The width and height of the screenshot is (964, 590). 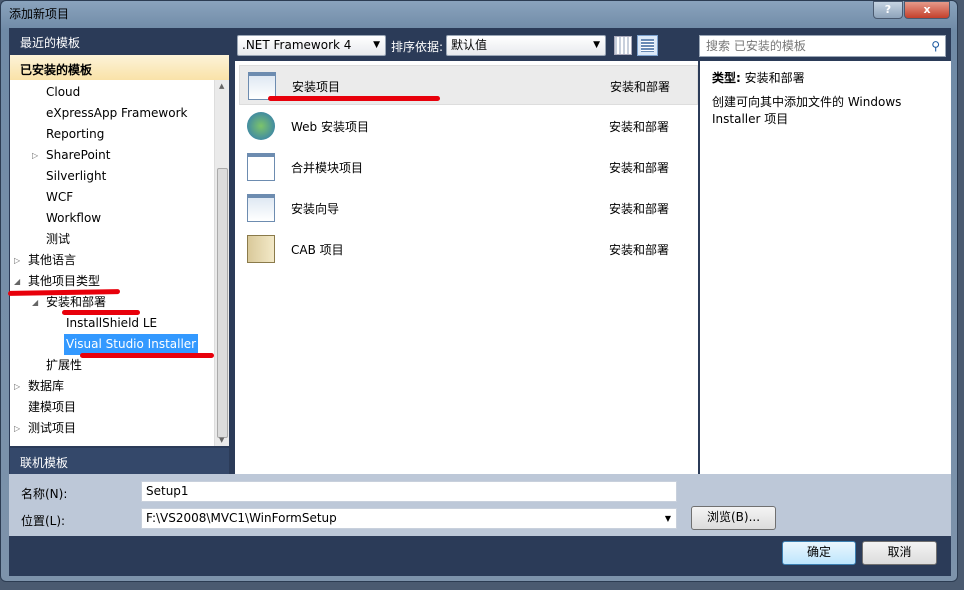 What do you see at coordinates (409, 491) in the screenshot?
I see `name-input: Setup1` at bounding box center [409, 491].